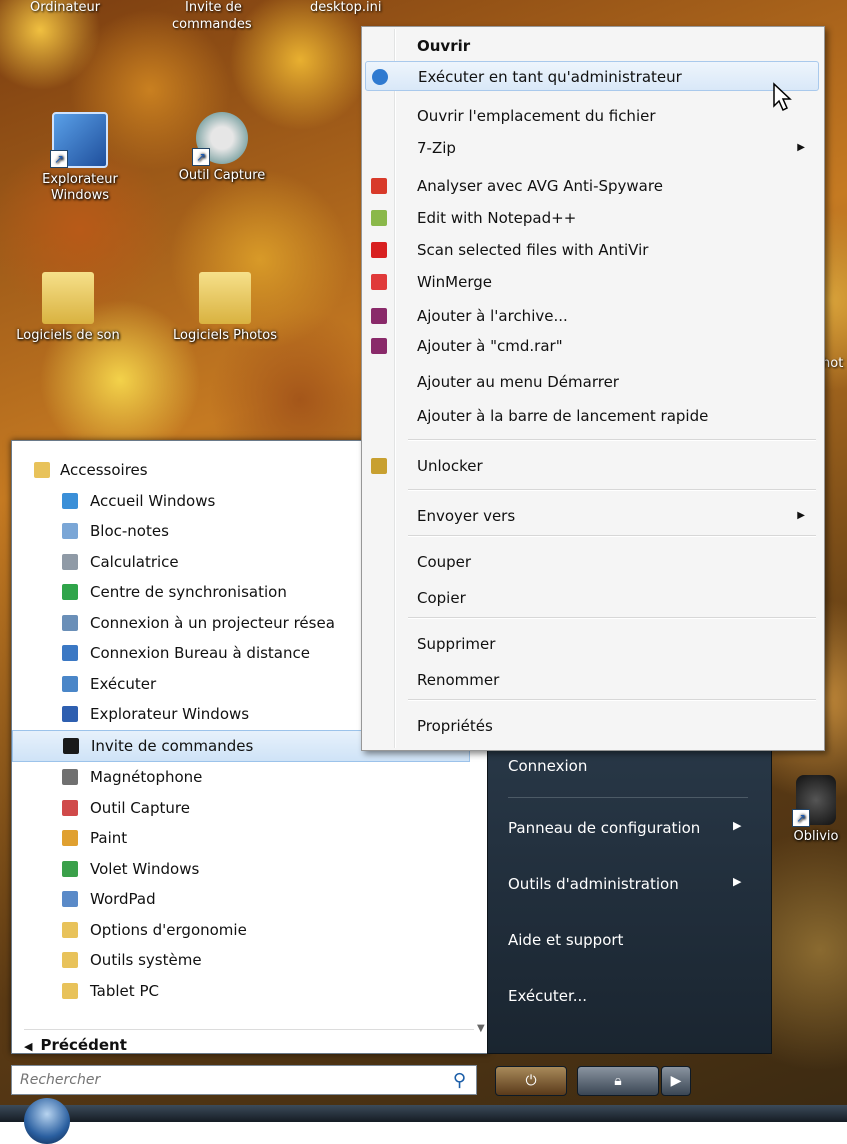 This screenshot has width=847, height=1144. Describe the element at coordinates (243, 838) in the screenshot. I see `program-item: Paint` at that location.